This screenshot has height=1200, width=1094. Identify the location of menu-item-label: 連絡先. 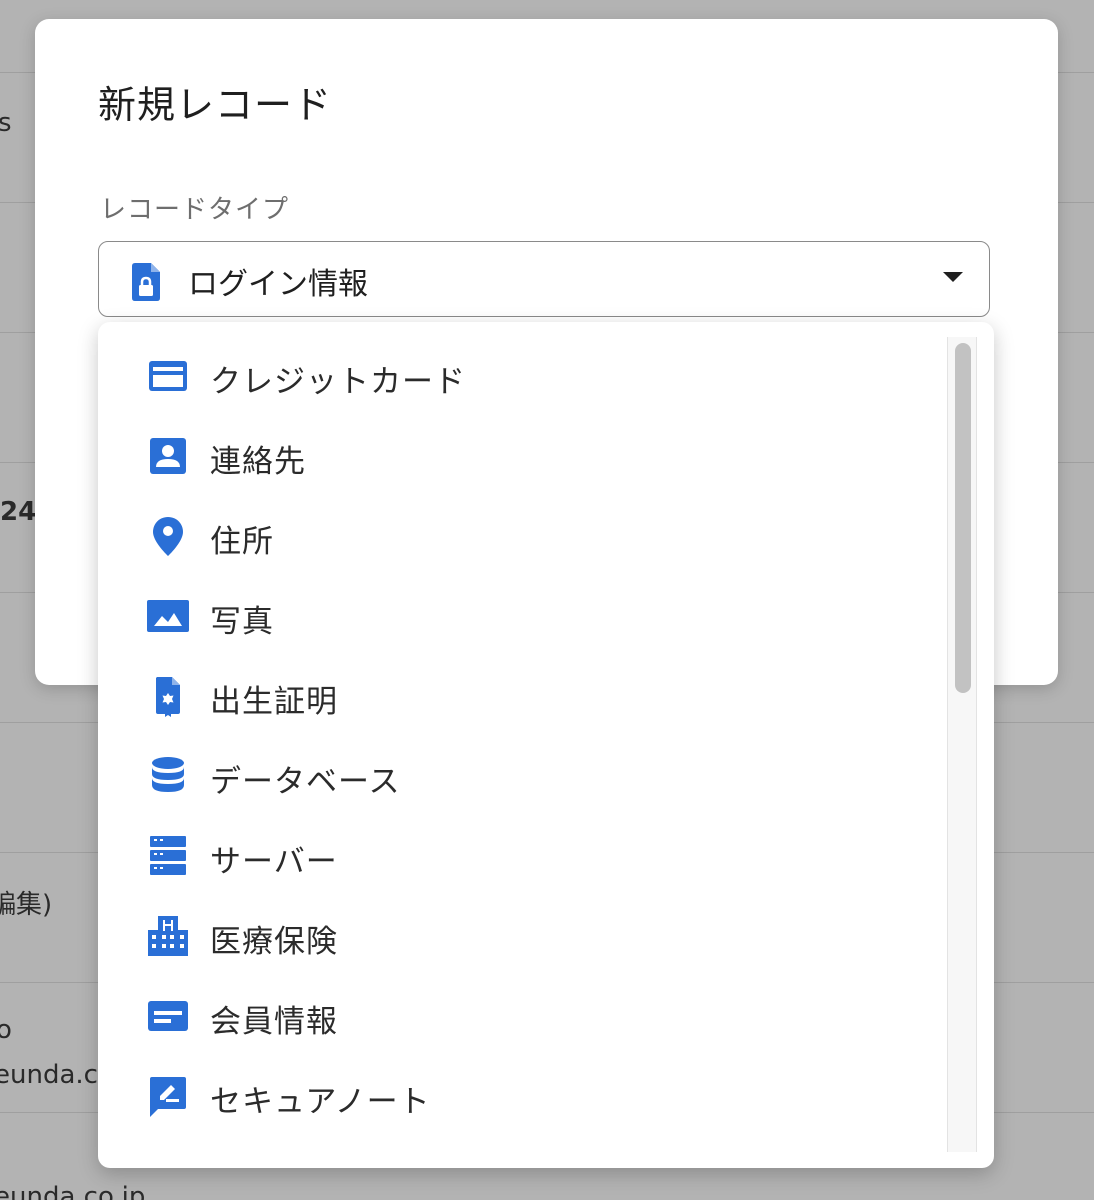
(258, 462).